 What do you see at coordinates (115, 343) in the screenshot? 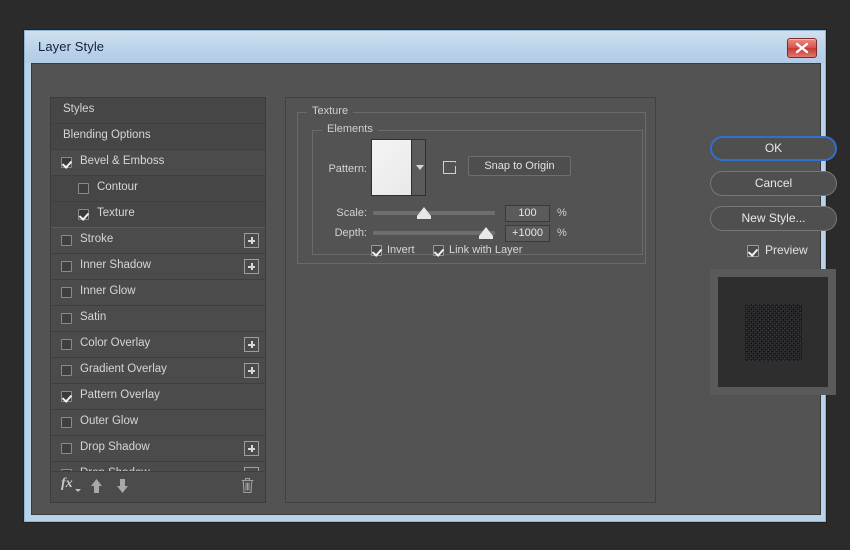
I see `style-list-item-label: Color Overlay` at bounding box center [115, 343].